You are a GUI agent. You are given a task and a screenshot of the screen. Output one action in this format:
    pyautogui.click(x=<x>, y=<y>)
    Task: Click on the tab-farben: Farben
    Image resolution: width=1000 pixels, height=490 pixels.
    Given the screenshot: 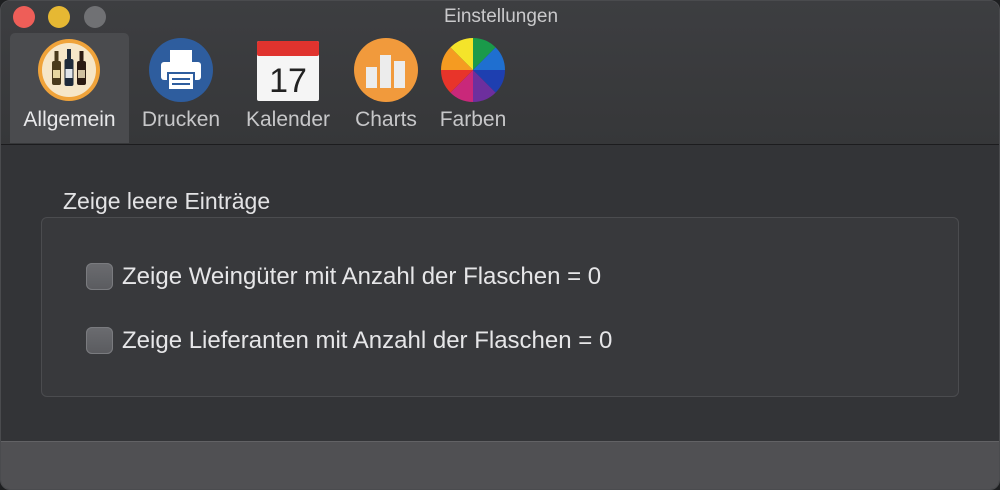 What is the action you would take?
    pyautogui.click(x=473, y=88)
    